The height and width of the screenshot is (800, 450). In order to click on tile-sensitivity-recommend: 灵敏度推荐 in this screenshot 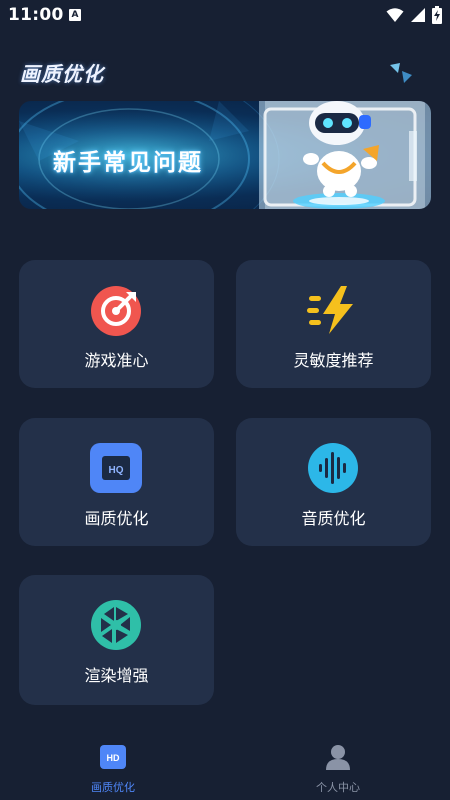, I will do `click(333, 324)`.